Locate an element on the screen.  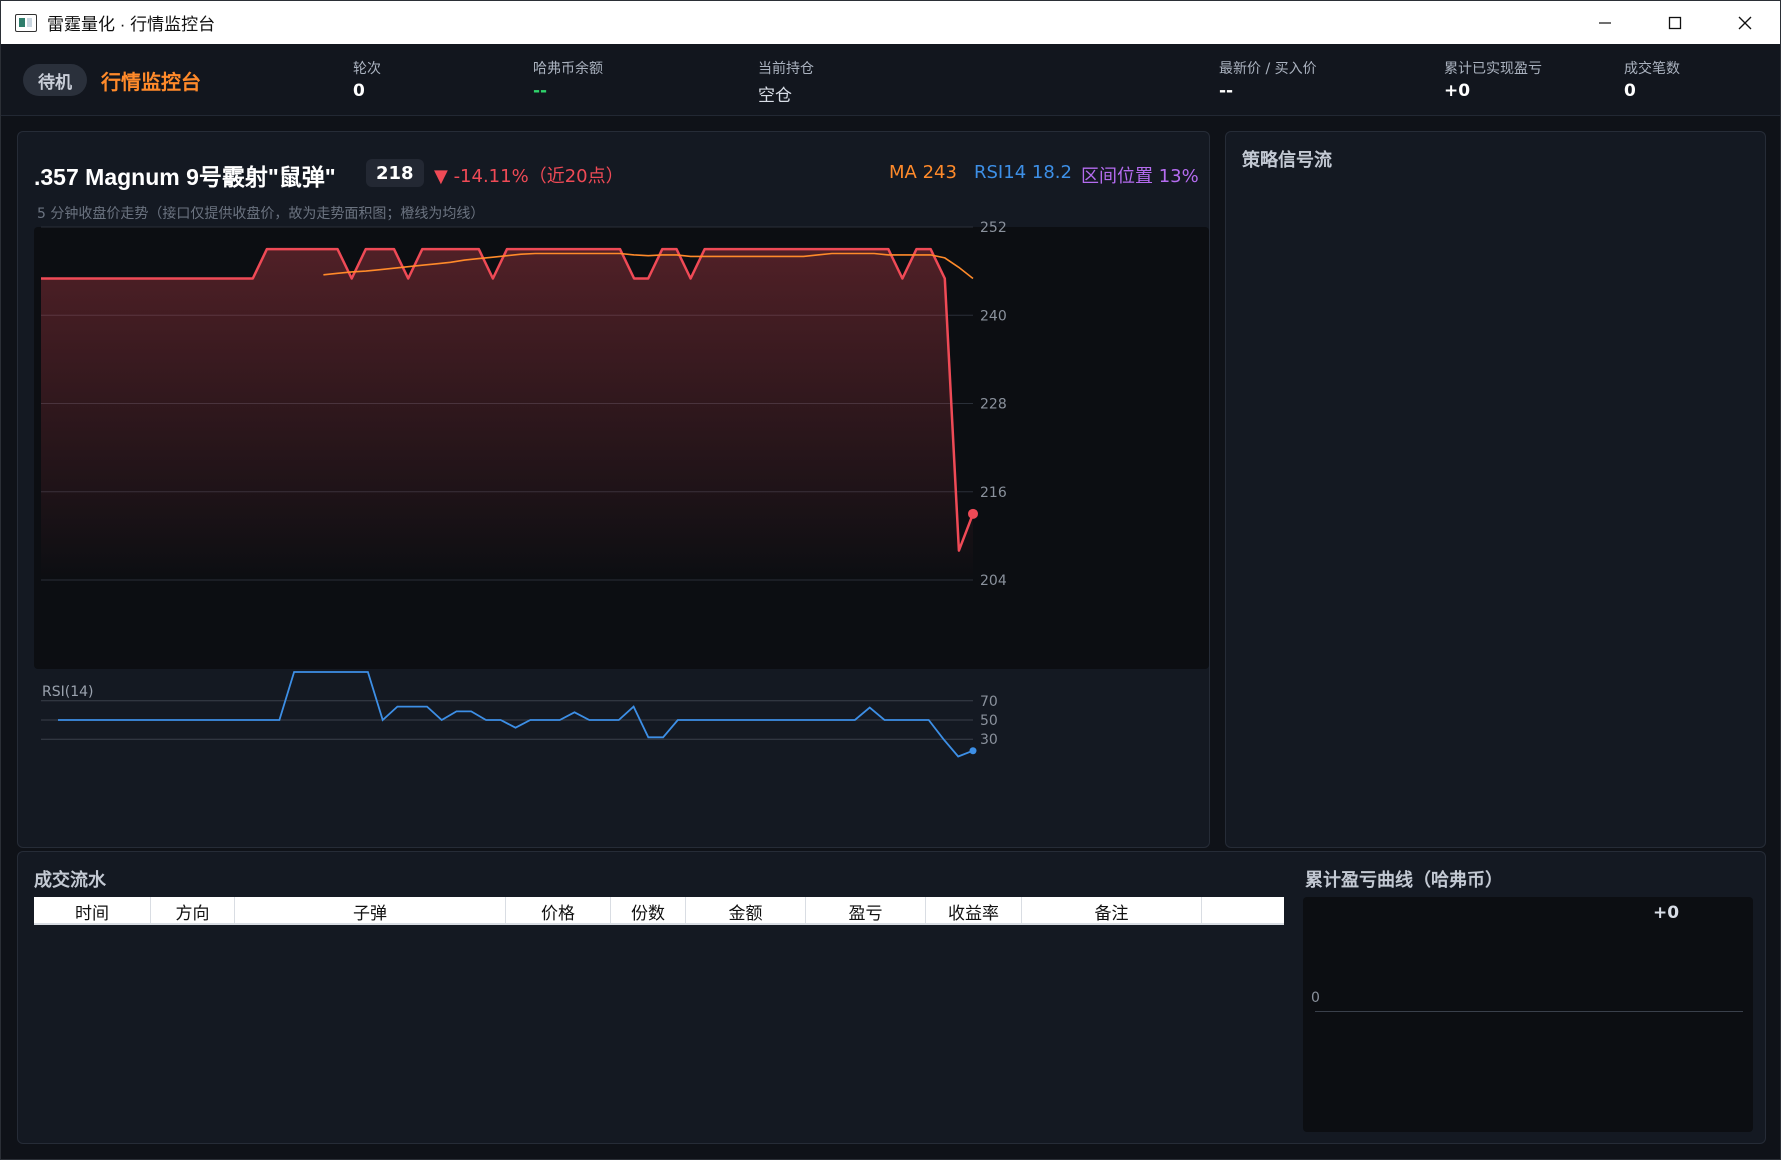
pnl-chart-value: +0 is located at coordinates (1666, 913).